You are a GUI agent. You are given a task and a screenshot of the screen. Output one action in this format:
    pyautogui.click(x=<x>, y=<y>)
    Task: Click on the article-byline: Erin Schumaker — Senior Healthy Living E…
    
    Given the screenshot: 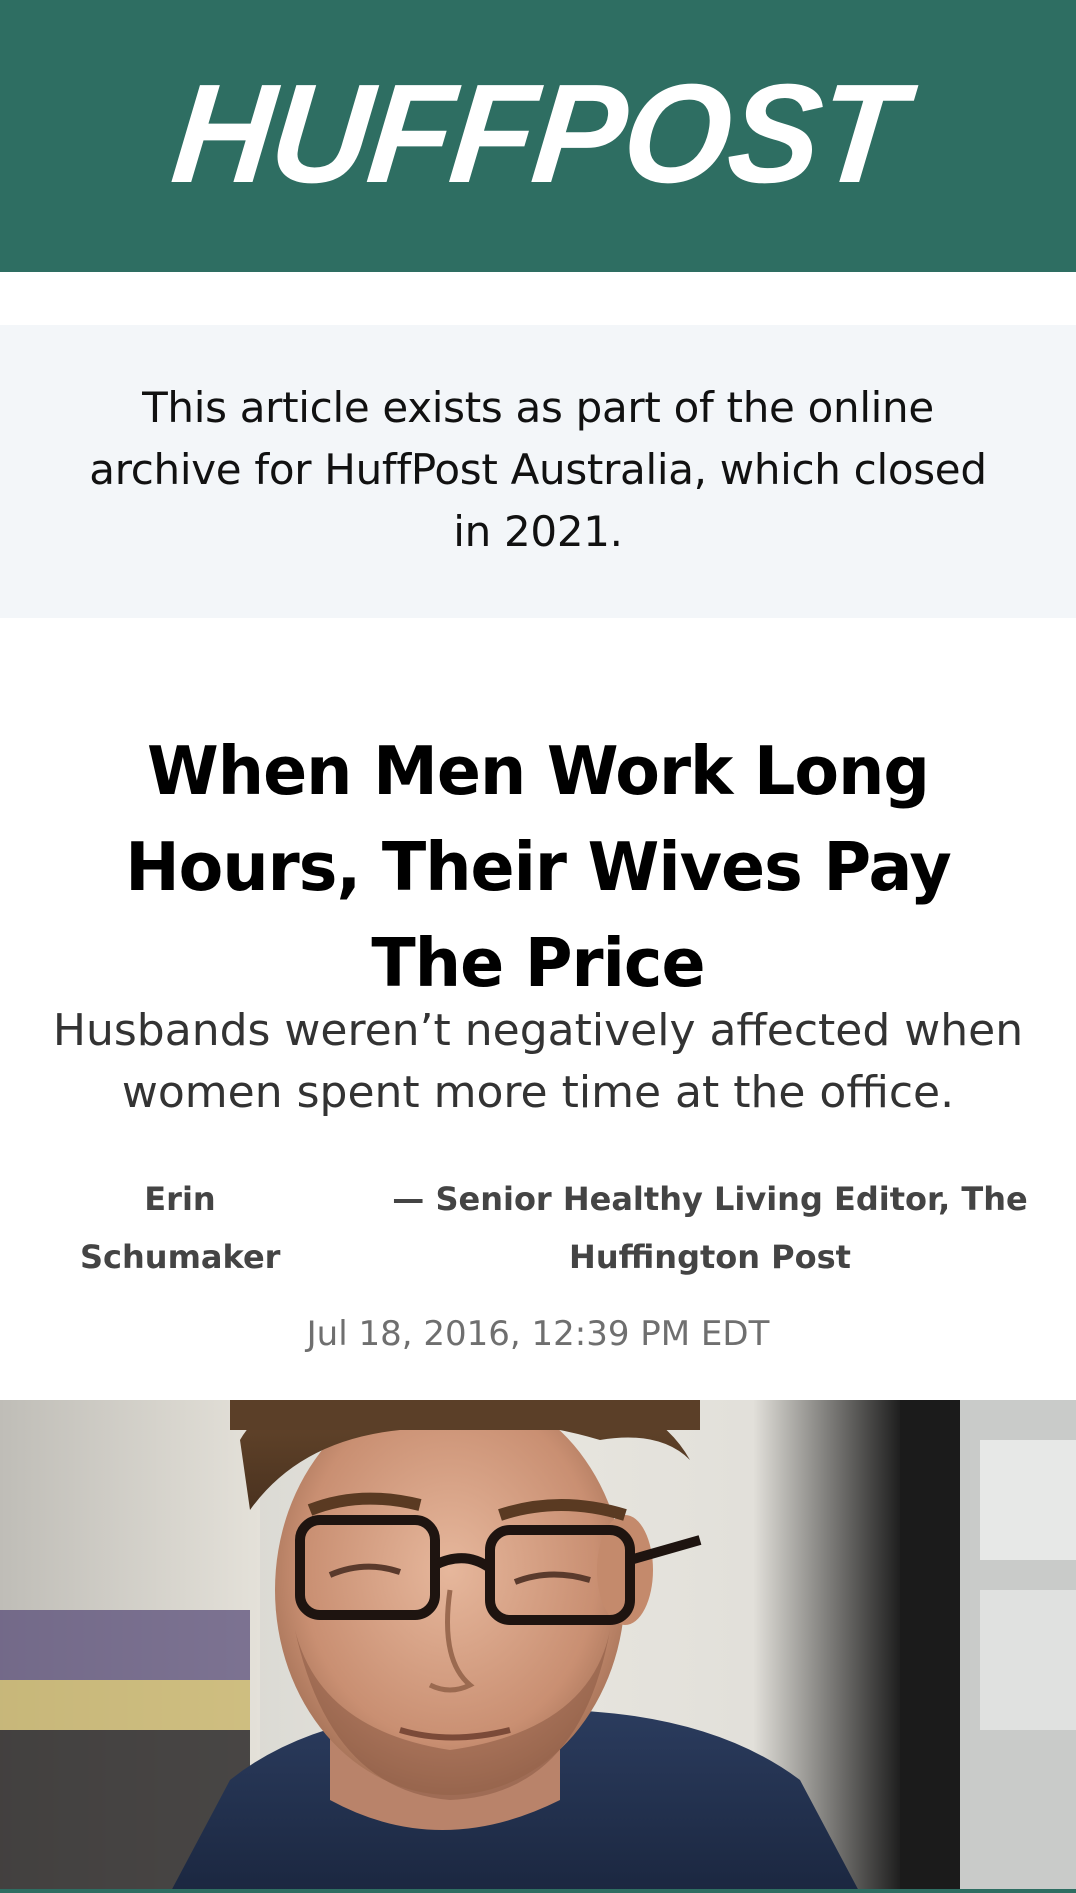 What is the action you would take?
    pyautogui.click(x=544, y=1230)
    